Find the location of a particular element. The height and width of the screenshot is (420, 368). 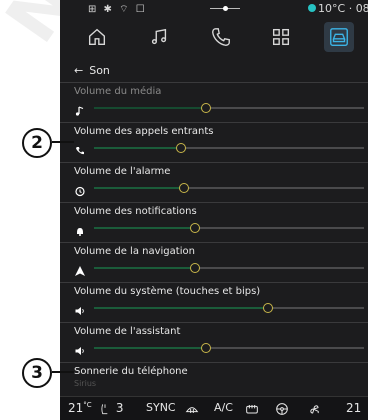

fan-speed is located at coordinates (314, 409).